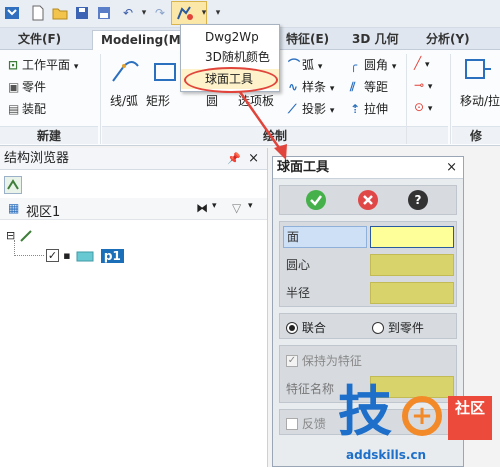  I want to click on workplane-icon: ⊡, so click(13, 65).